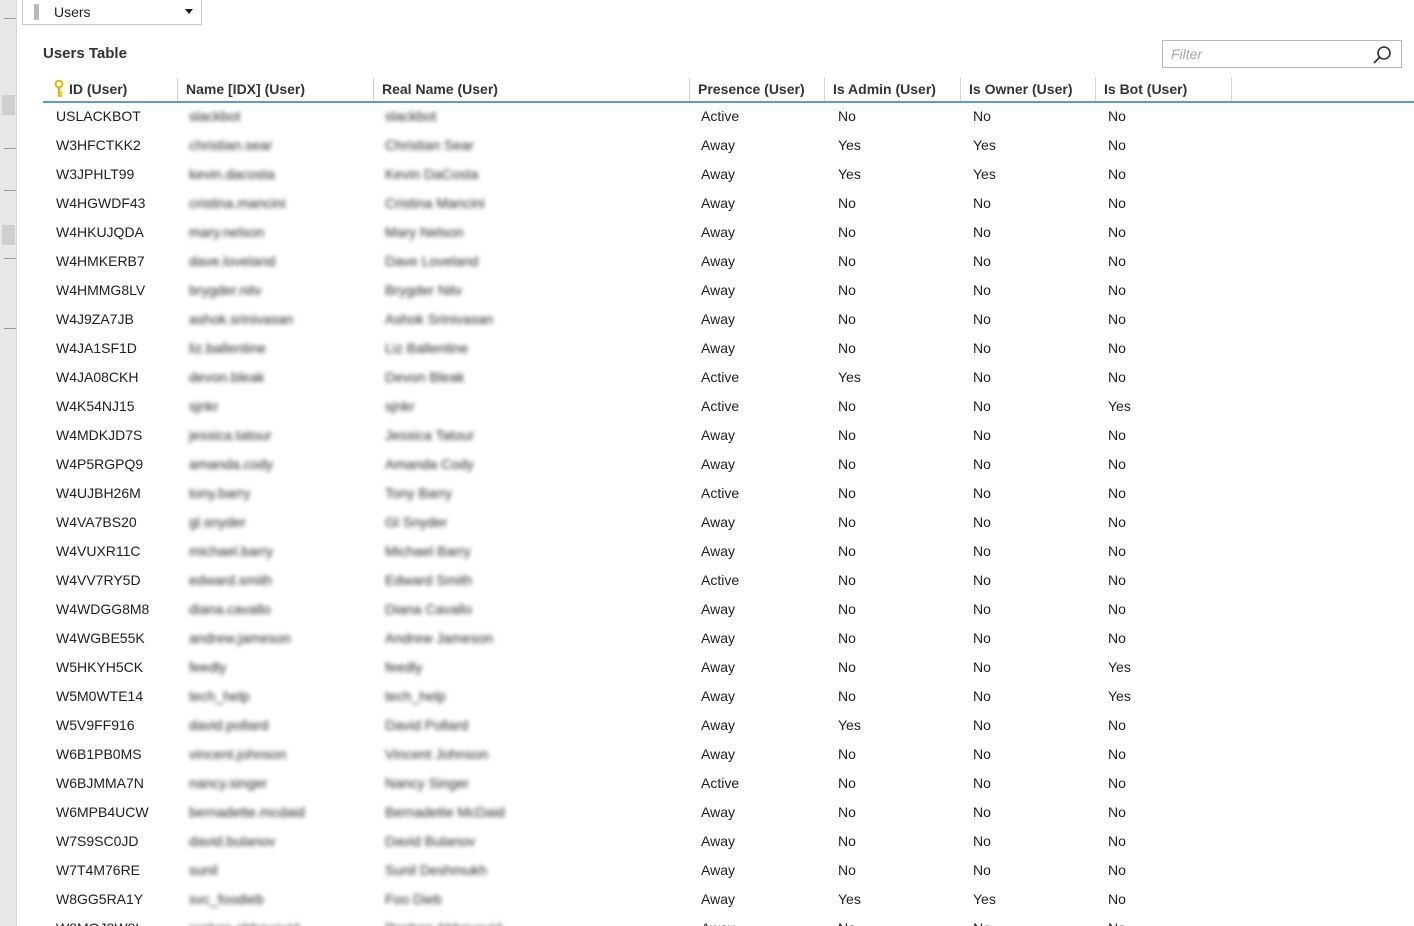 Image resolution: width=1414 pixels, height=926 pixels. Describe the element at coordinates (427, 783) in the screenshot. I see `cell-real-name: Nancy Singer` at that location.